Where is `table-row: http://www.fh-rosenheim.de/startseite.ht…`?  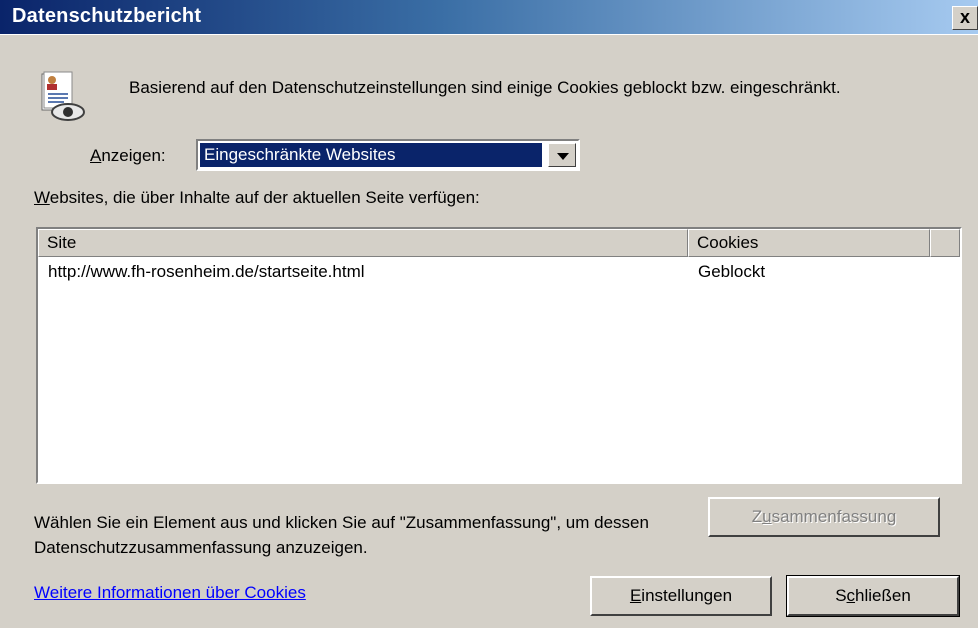 table-row: http://www.fh-rosenheim.de/startseite.ht… is located at coordinates (499, 273).